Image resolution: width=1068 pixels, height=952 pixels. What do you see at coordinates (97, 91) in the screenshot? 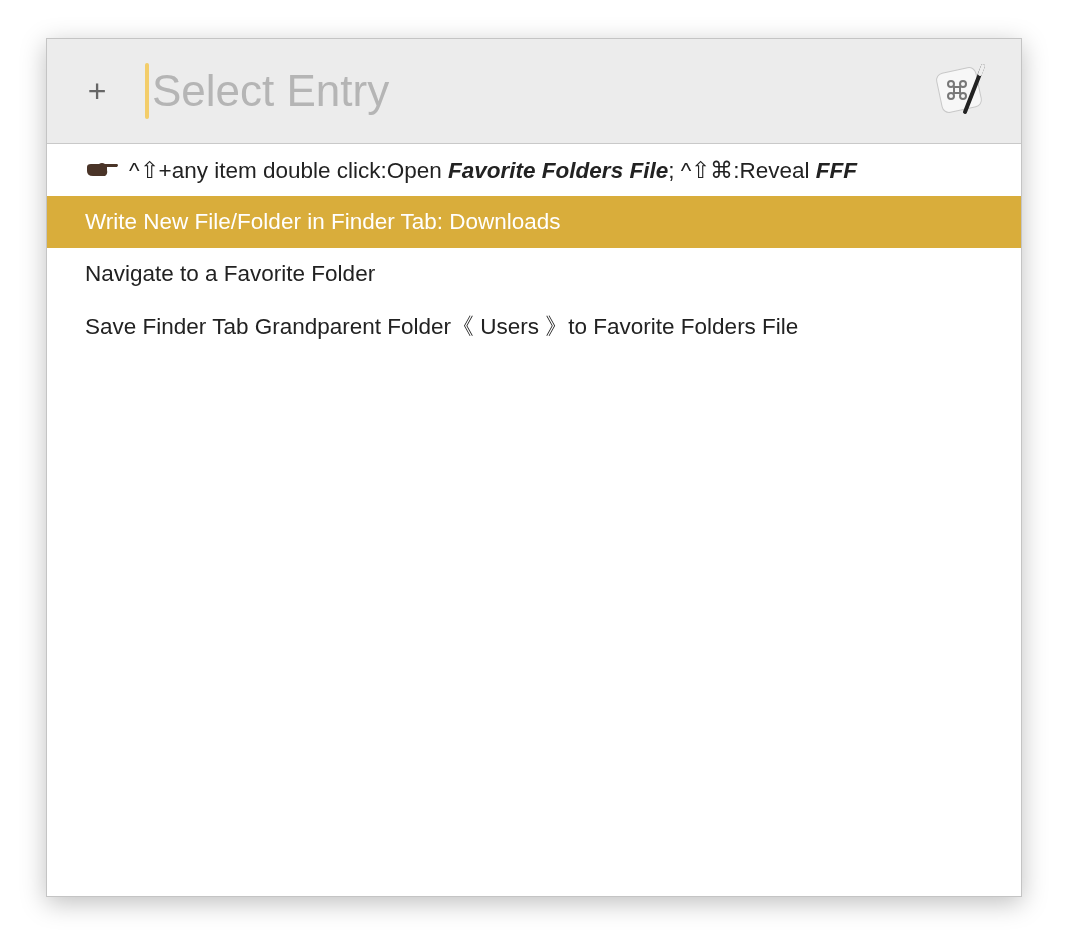
I see `add-button: +` at bounding box center [97, 91].